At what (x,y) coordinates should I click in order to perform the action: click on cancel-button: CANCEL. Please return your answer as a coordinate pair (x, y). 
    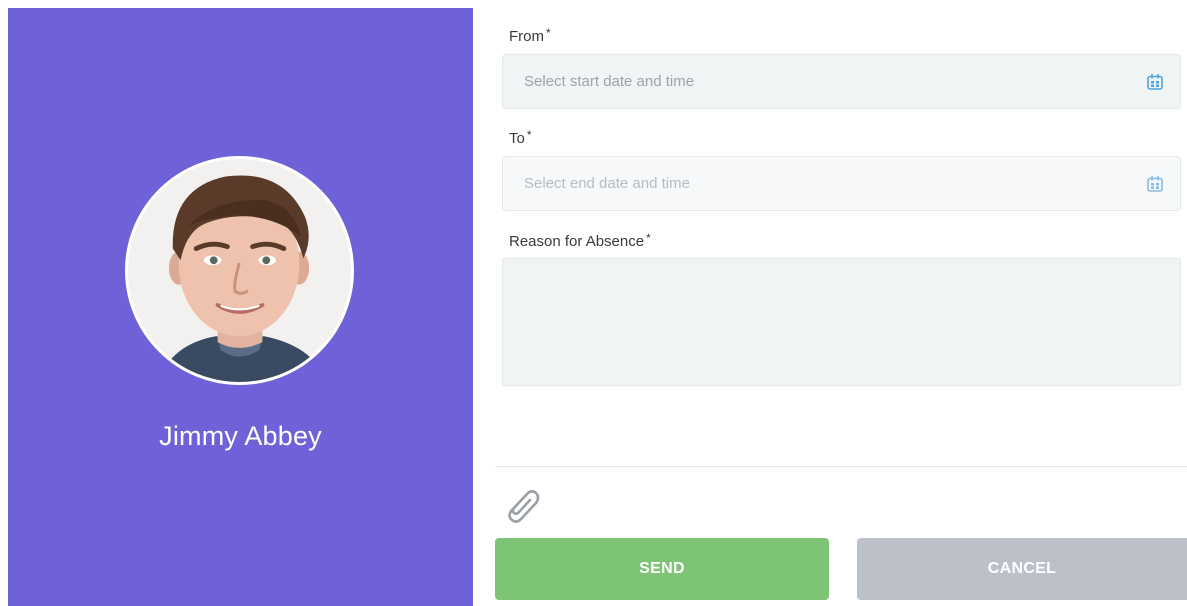
    Looking at the image, I should click on (1022, 569).